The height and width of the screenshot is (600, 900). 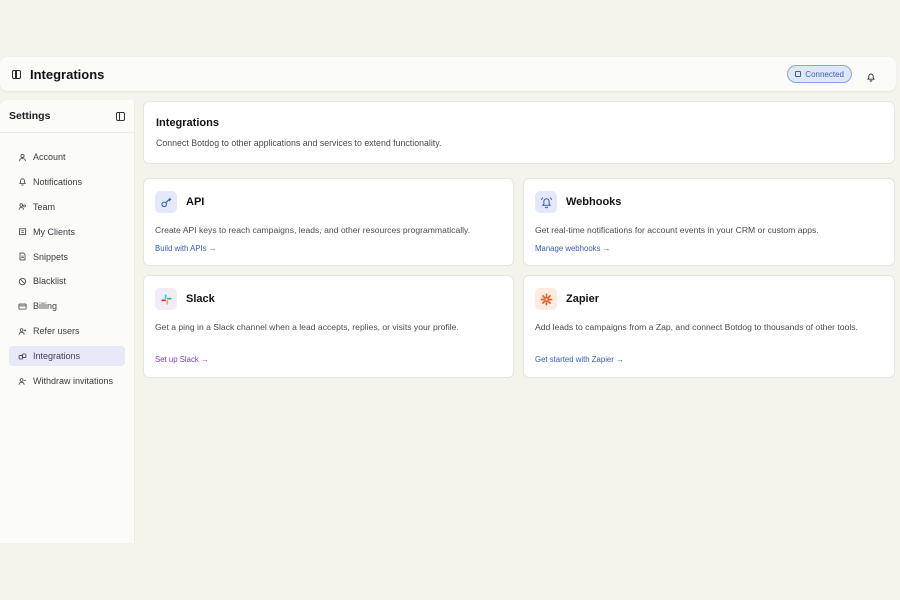 What do you see at coordinates (22, 157) in the screenshot?
I see `user-icon` at bounding box center [22, 157].